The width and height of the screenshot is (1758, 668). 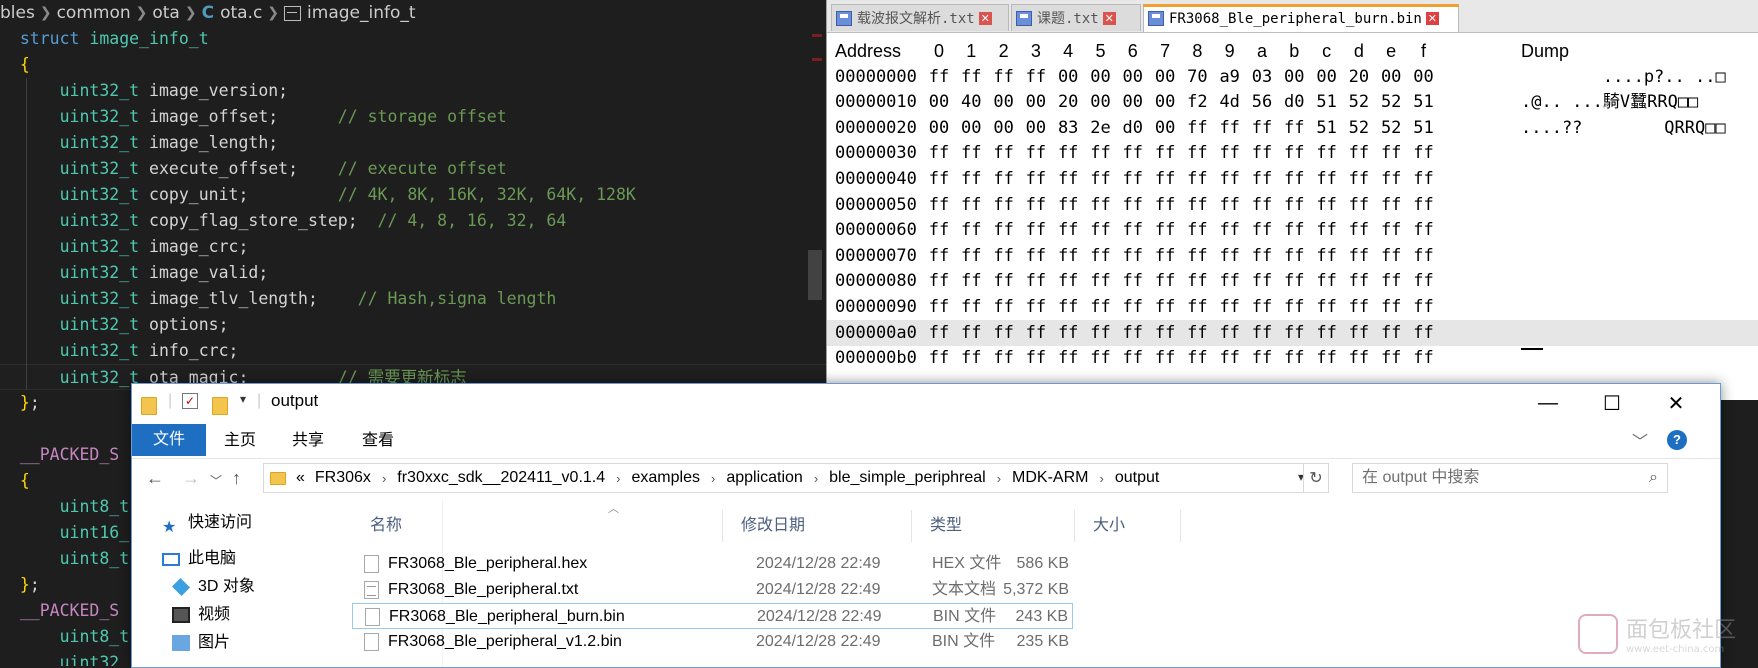 I want to click on hex-row: 00000090 ff ff ff ff ff ff ff ff ff ff ff ff ff ff ff ff, so click(x=1292, y=307).